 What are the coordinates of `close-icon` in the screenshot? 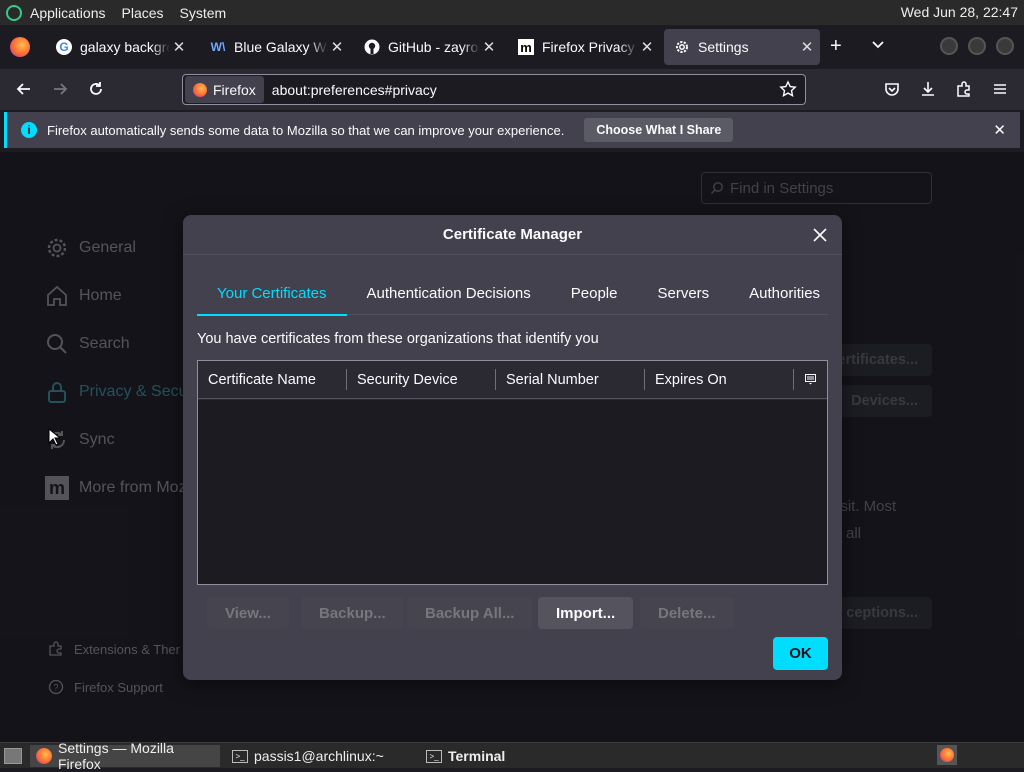 It's located at (820, 235).